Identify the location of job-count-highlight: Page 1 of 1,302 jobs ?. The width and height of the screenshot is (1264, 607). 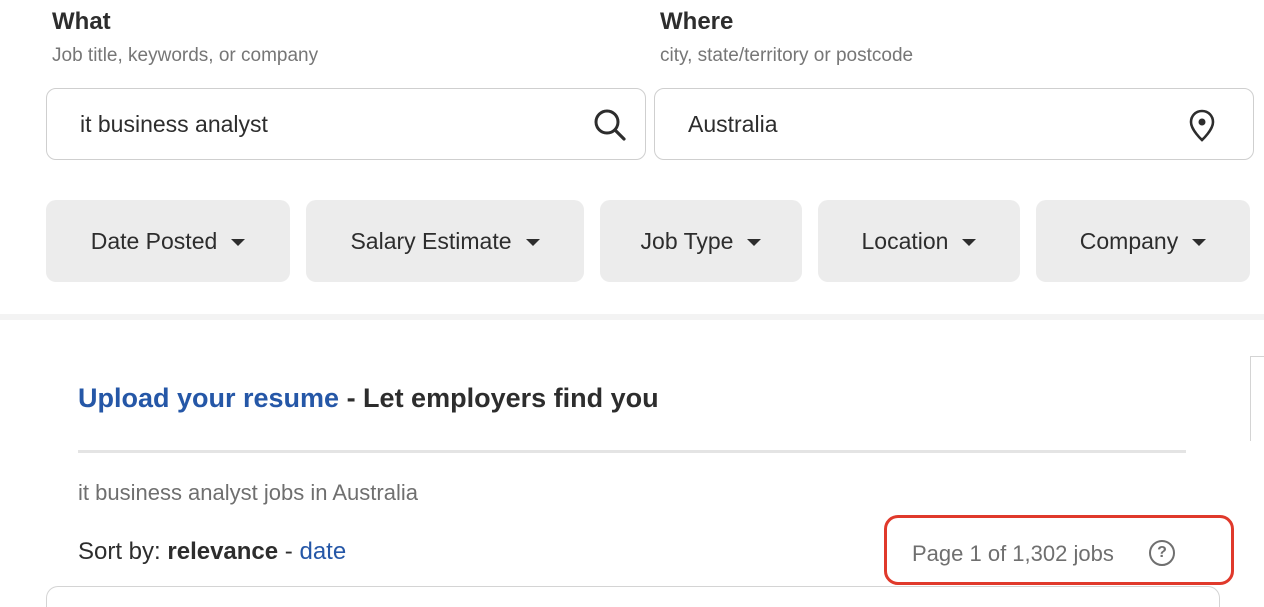
(1059, 550).